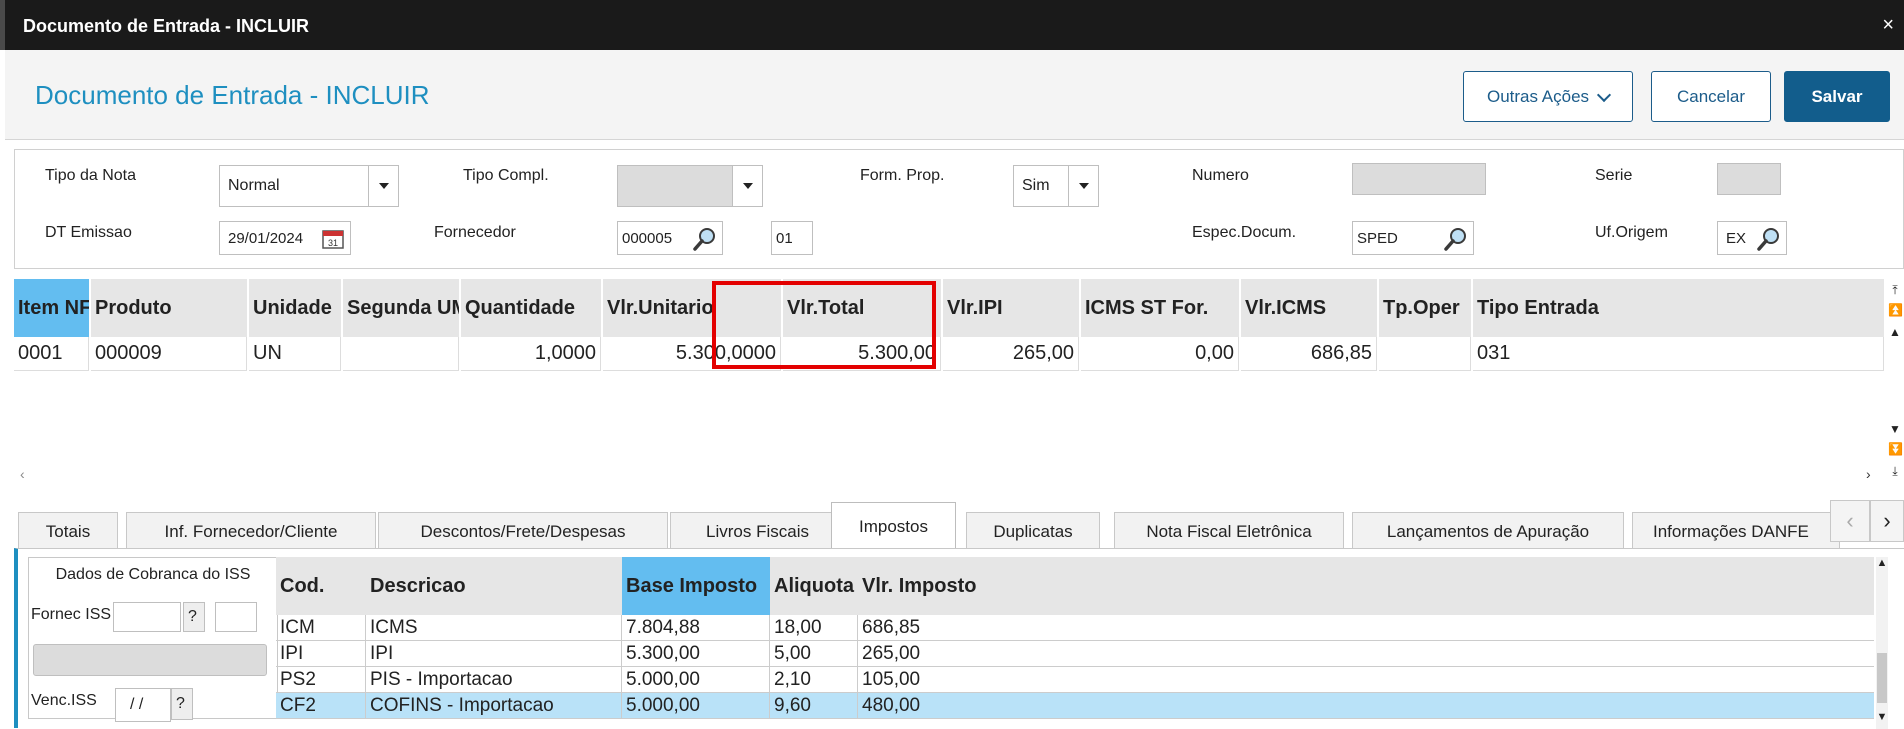  Describe the element at coordinates (1425, 308) in the screenshot. I see `column-header: Tp.Oper` at that location.